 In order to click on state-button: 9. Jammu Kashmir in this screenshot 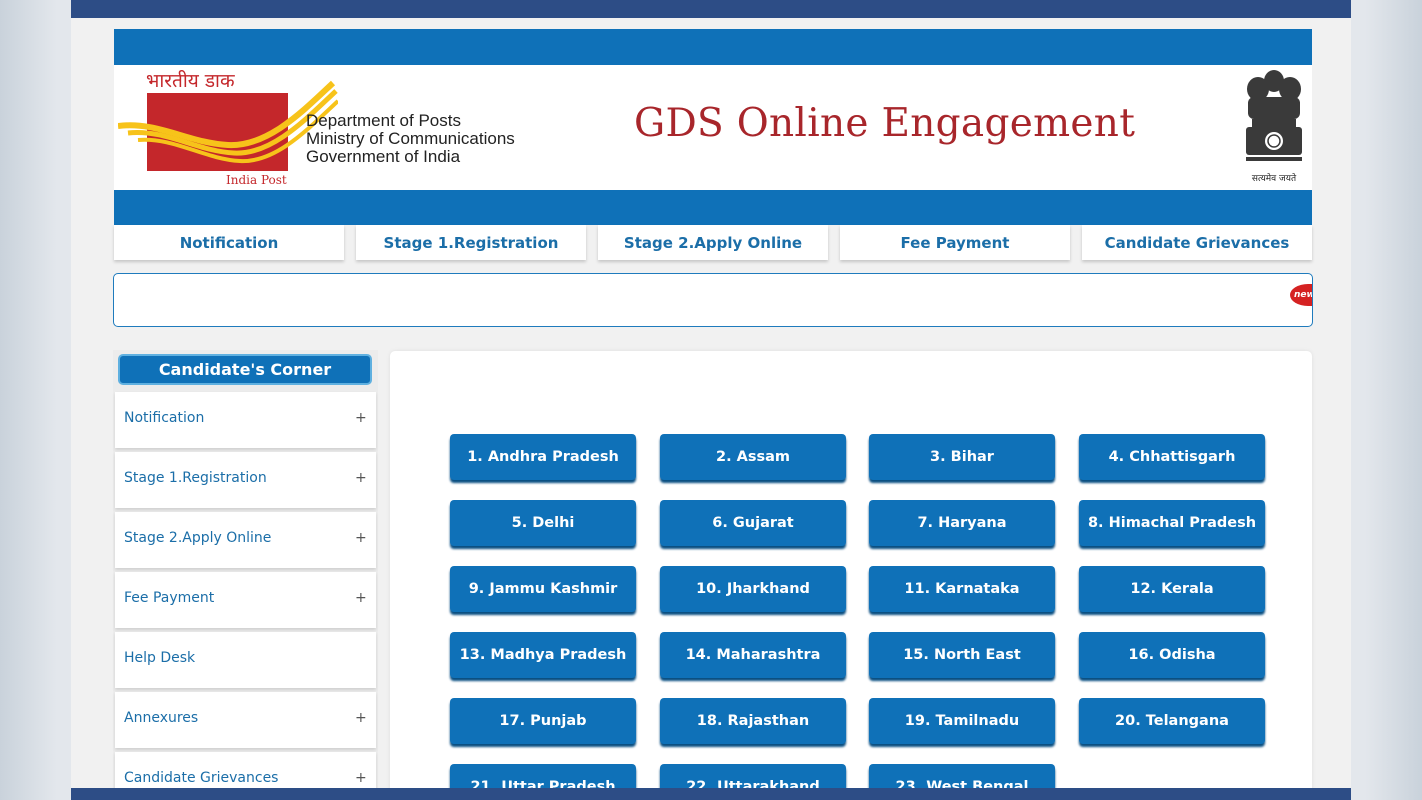, I will do `click(543, 589)`.